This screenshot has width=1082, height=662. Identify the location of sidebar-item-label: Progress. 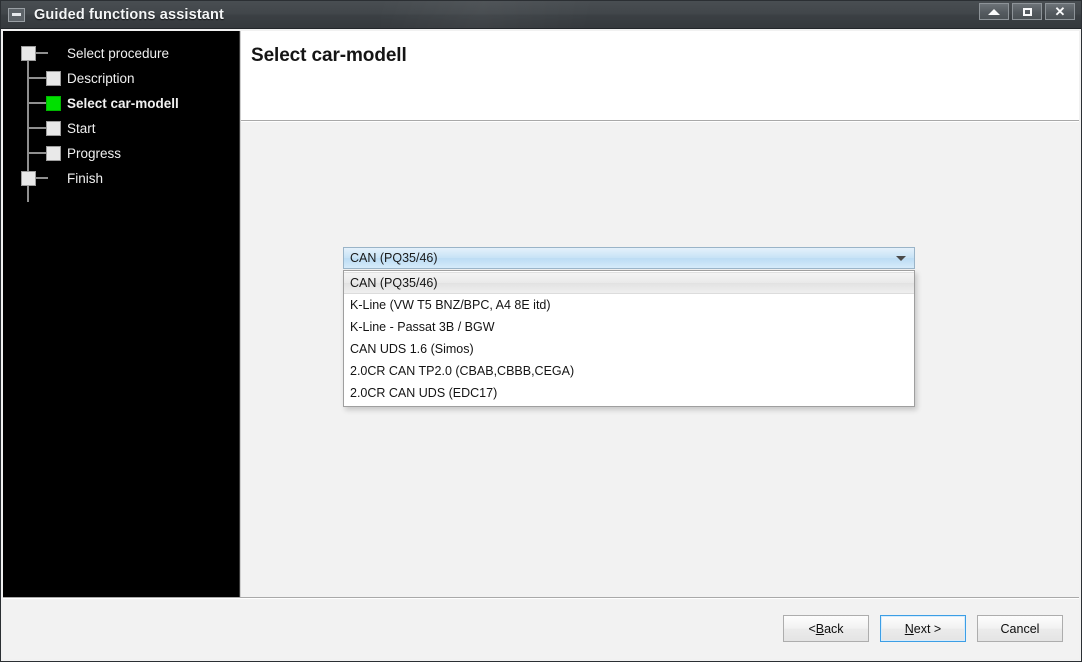
(94, 153).